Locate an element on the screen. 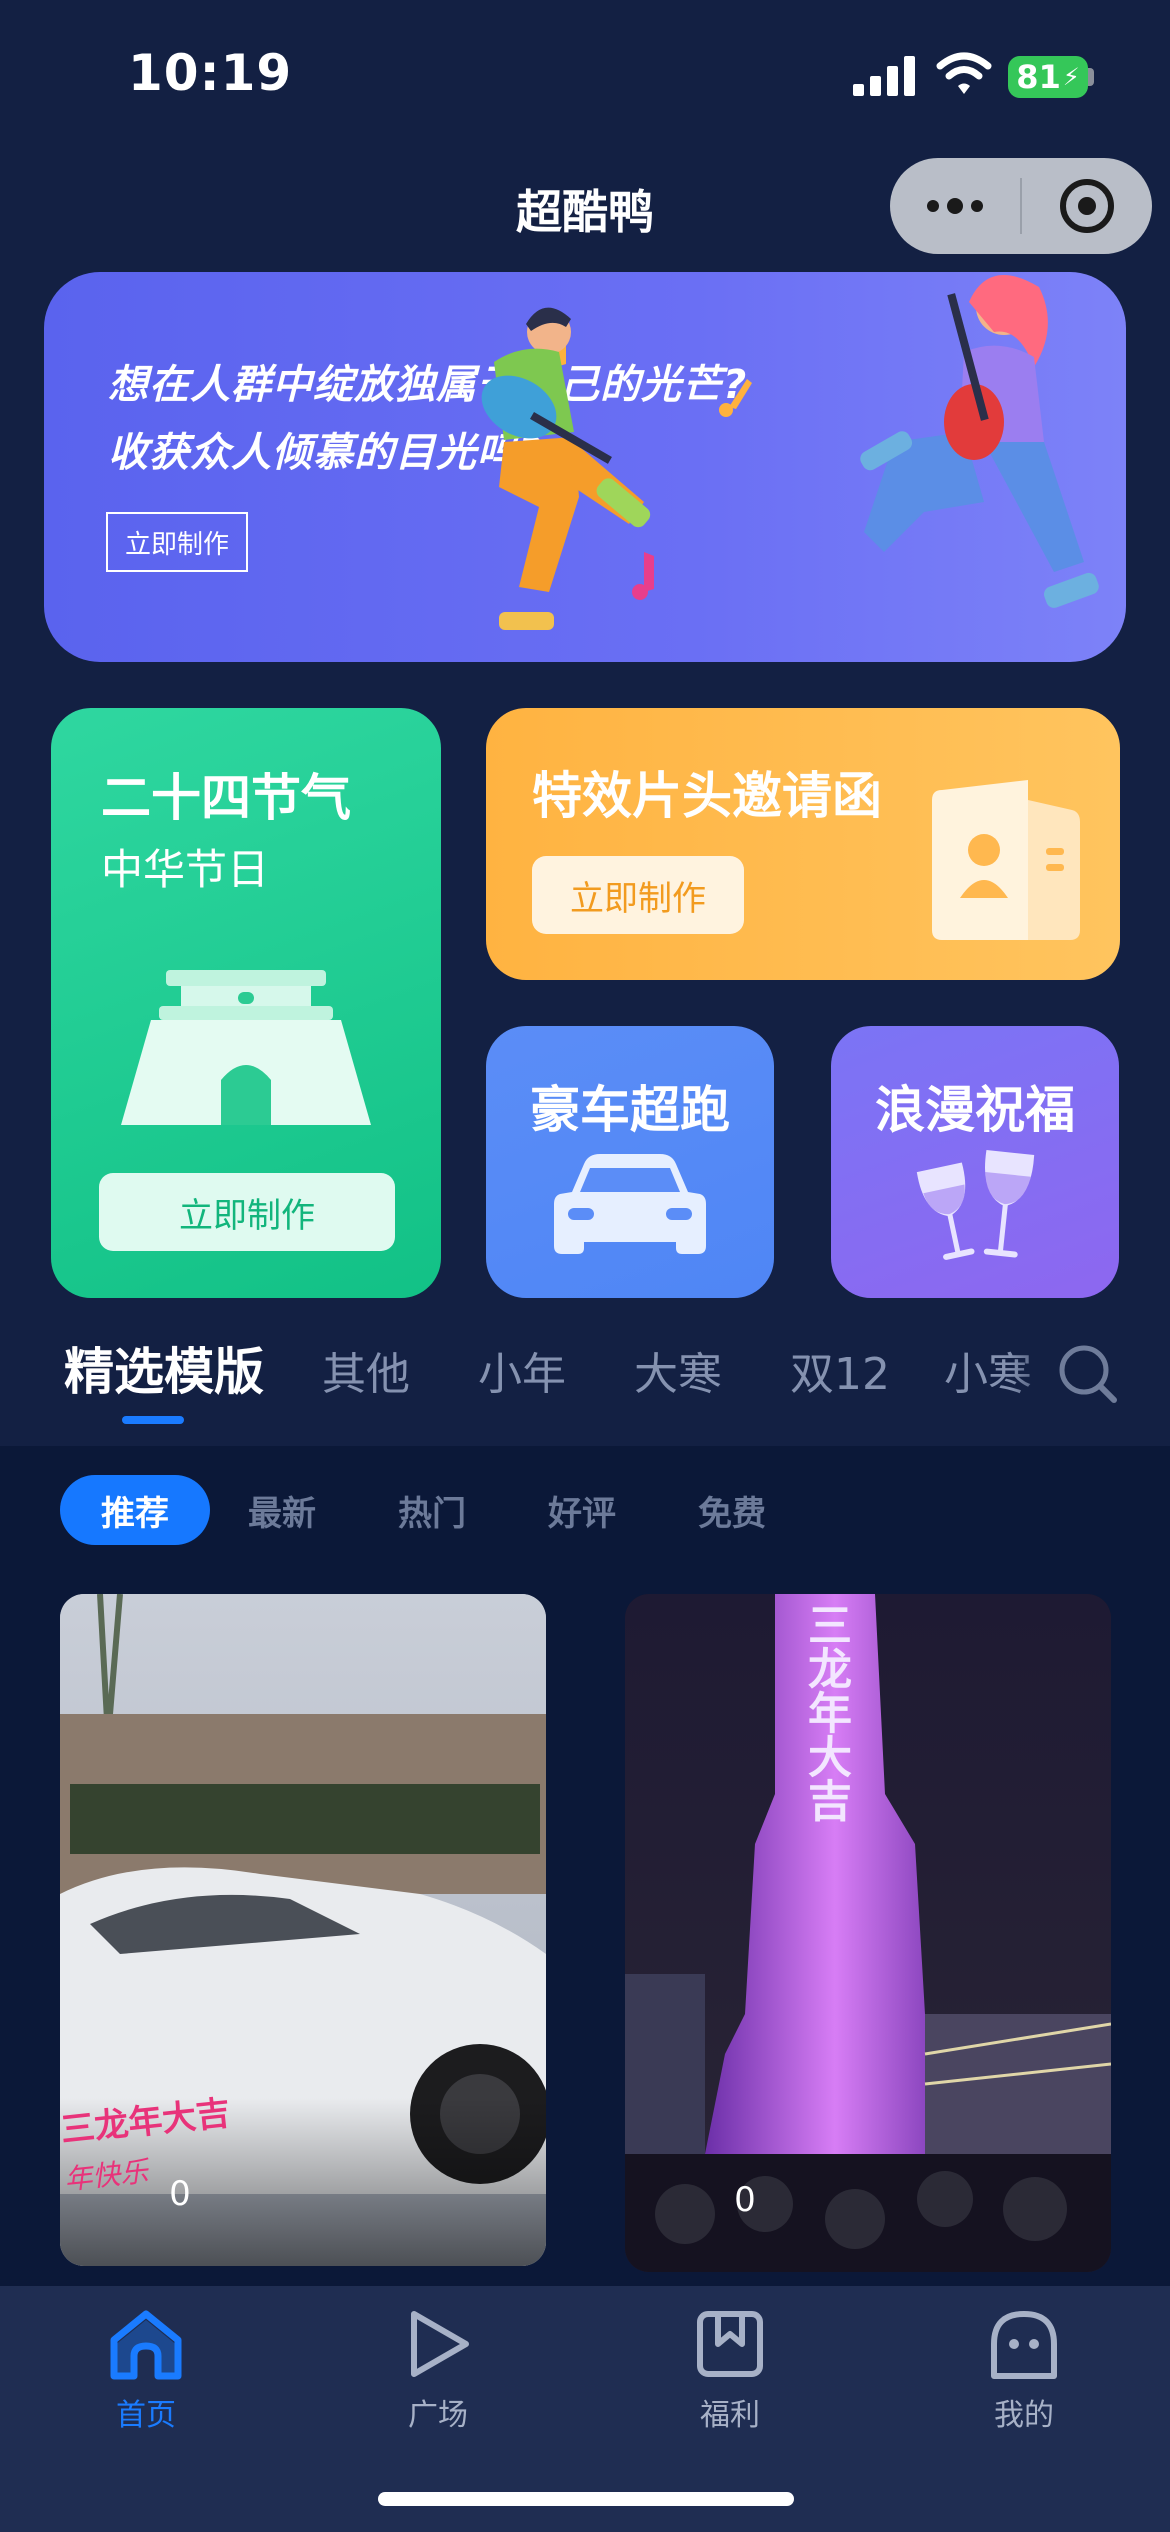 The width and height of the screenshot is (1170, 2532). status-time: 10:19 is located at coordinates (210, 73).